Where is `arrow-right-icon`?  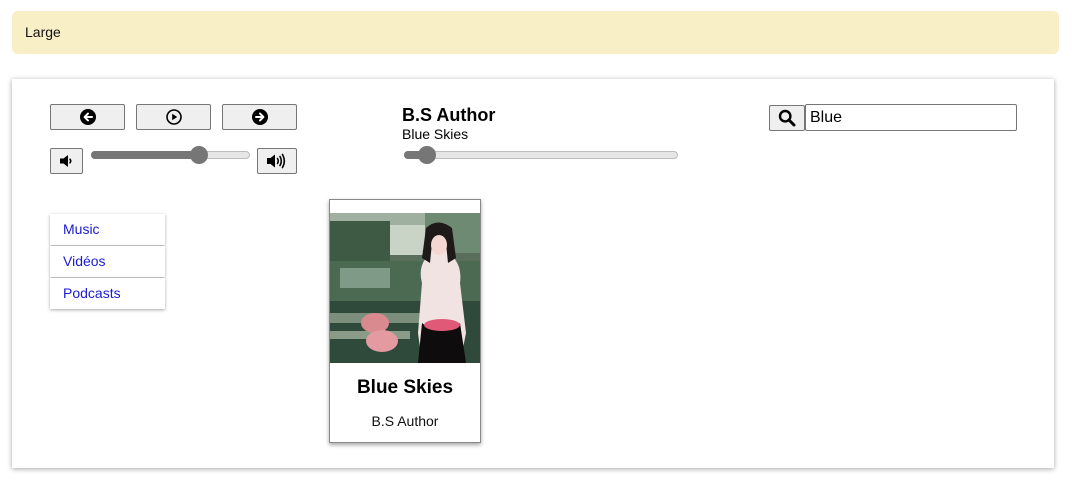
arrow-right-icon is located at coordinates (259, 117).